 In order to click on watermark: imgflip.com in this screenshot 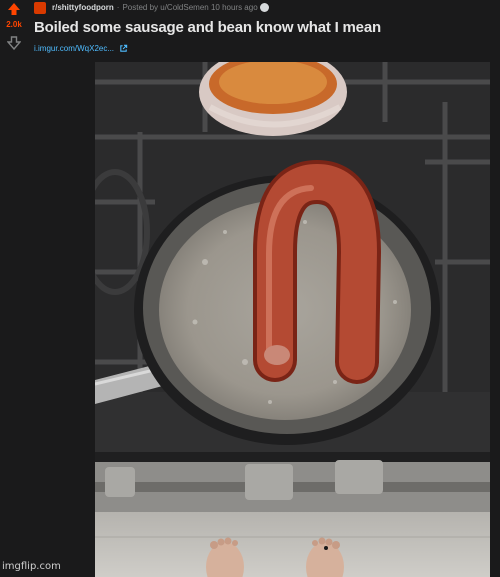, I will do `click(31, 566)`.